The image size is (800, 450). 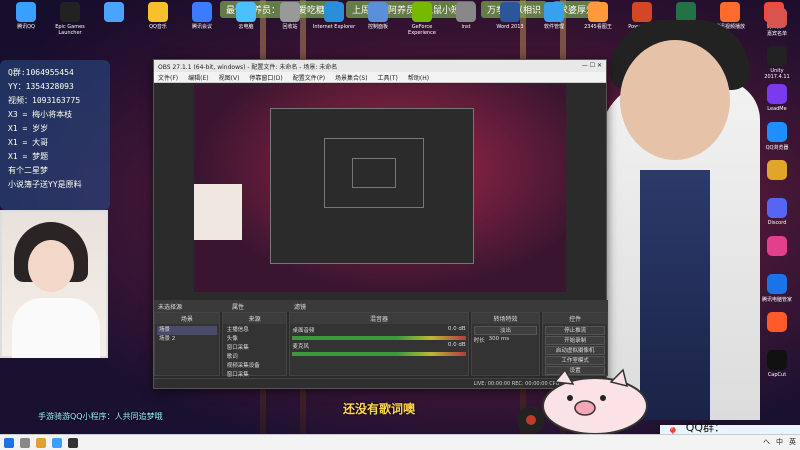 I want to click on no-source-label: 未选择源, so click(x=170, y=307).